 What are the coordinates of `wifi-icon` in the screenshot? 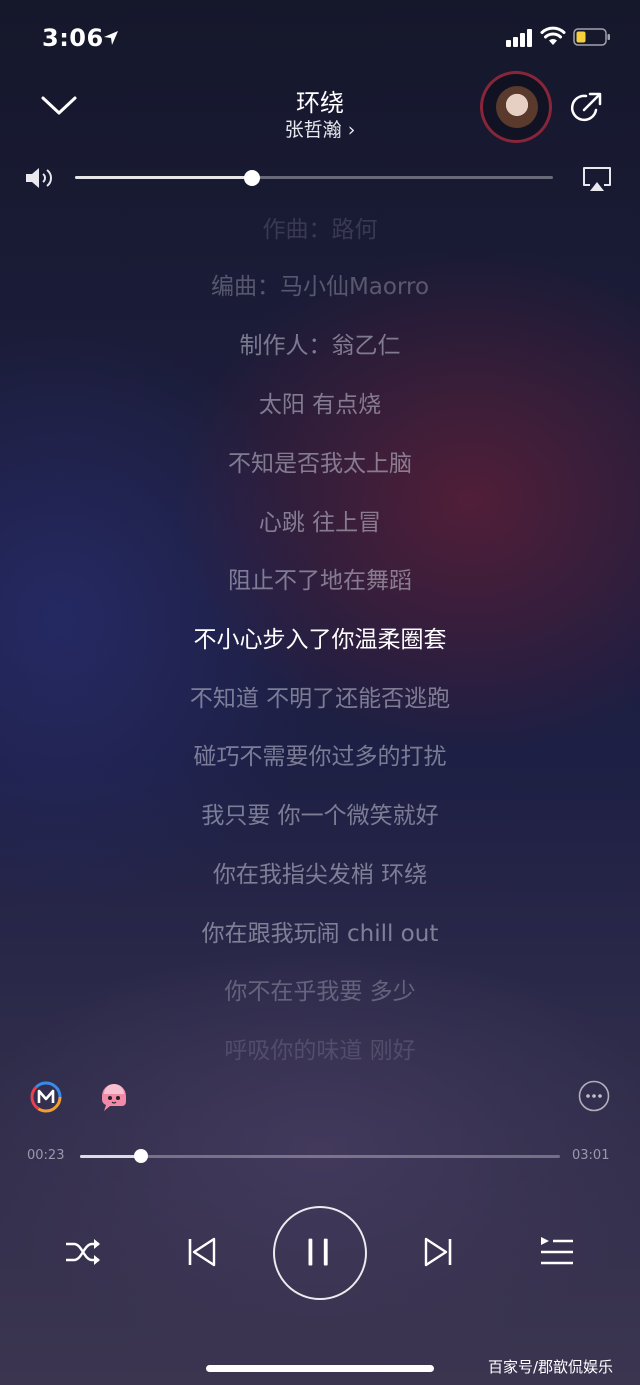 It's located at (553, 35).